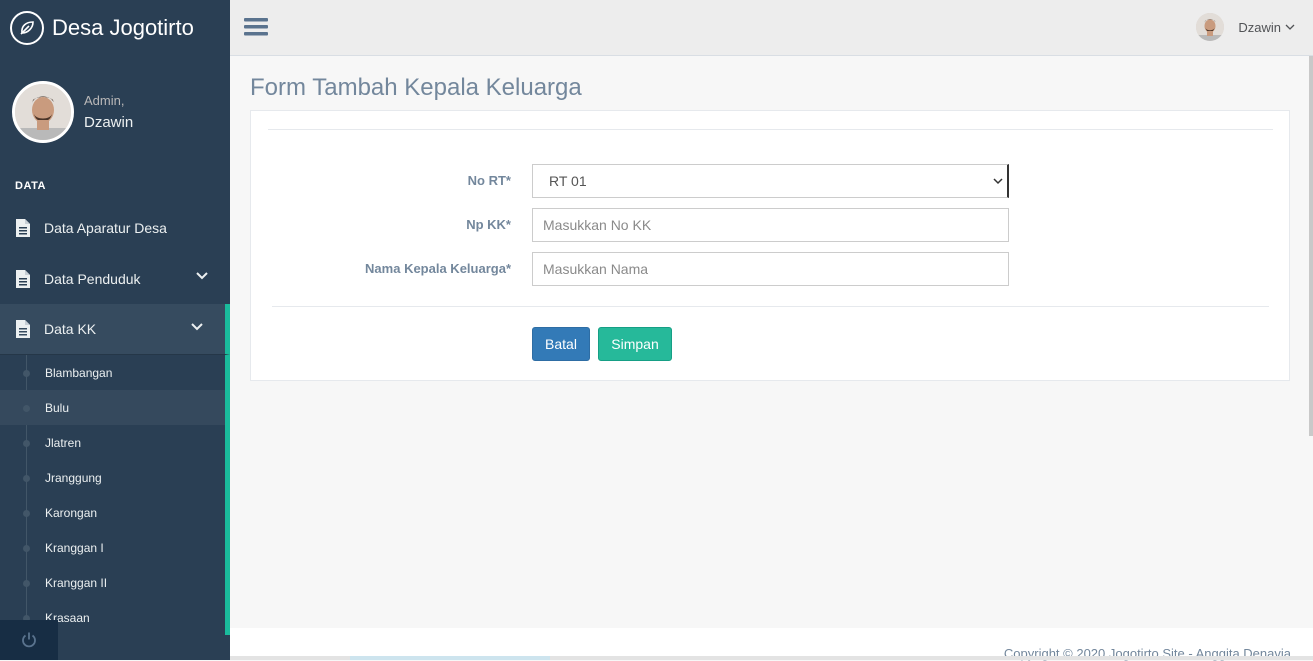 The height and width of the screenshot is (661, 1313). I want to click on leaf-icon, so click(27, 28).